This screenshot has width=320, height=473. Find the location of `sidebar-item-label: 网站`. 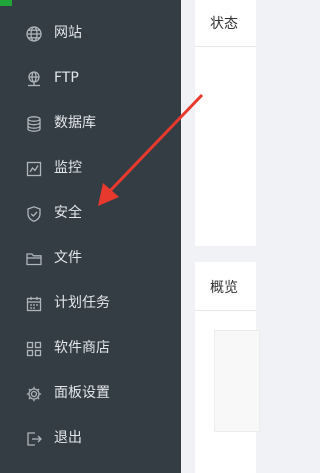

sidebar-item-label: 网站 is located at coordinates (68, 33).